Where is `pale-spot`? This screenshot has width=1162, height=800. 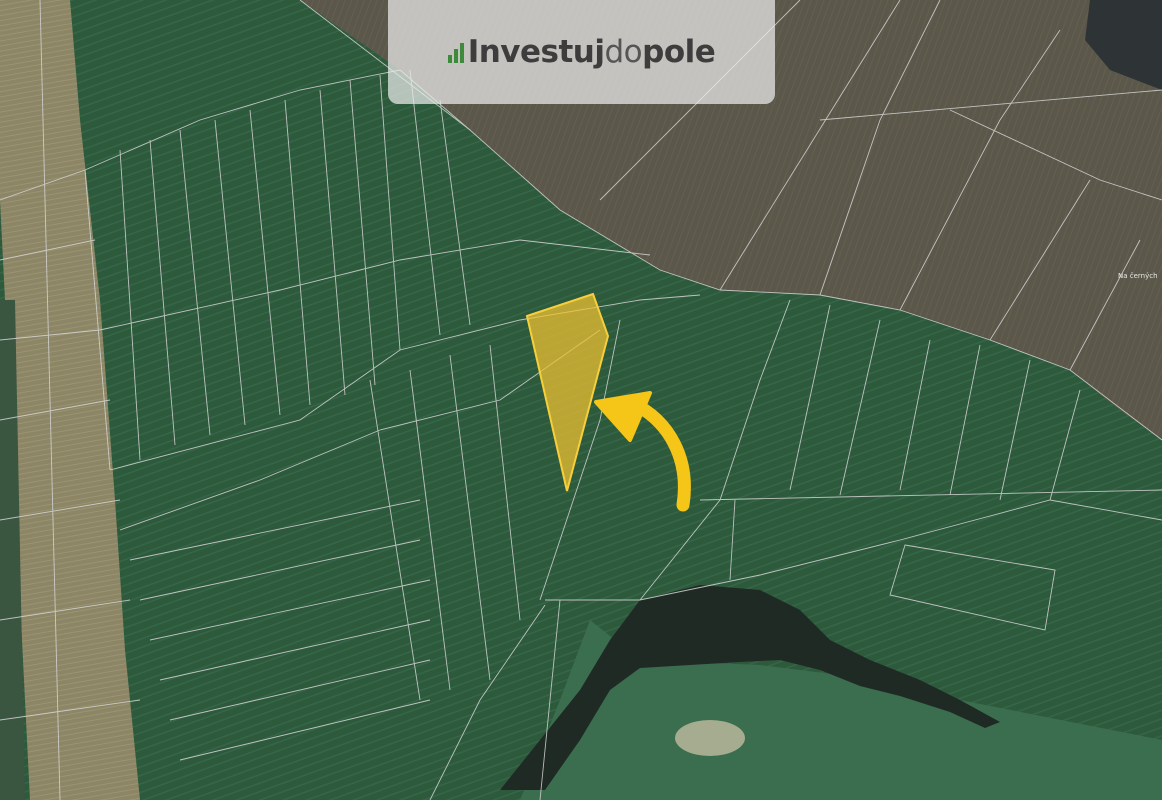
pale-spot is located at coordinates (710, 738).